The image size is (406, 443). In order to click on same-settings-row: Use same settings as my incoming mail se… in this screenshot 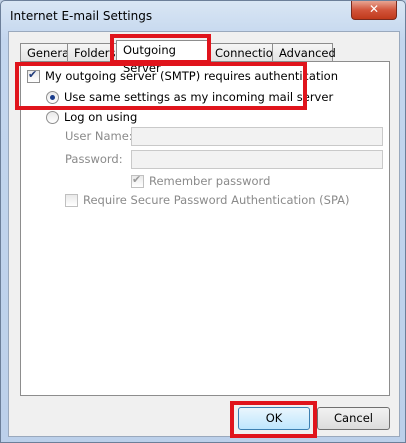, I will do `click(189, 97)`.